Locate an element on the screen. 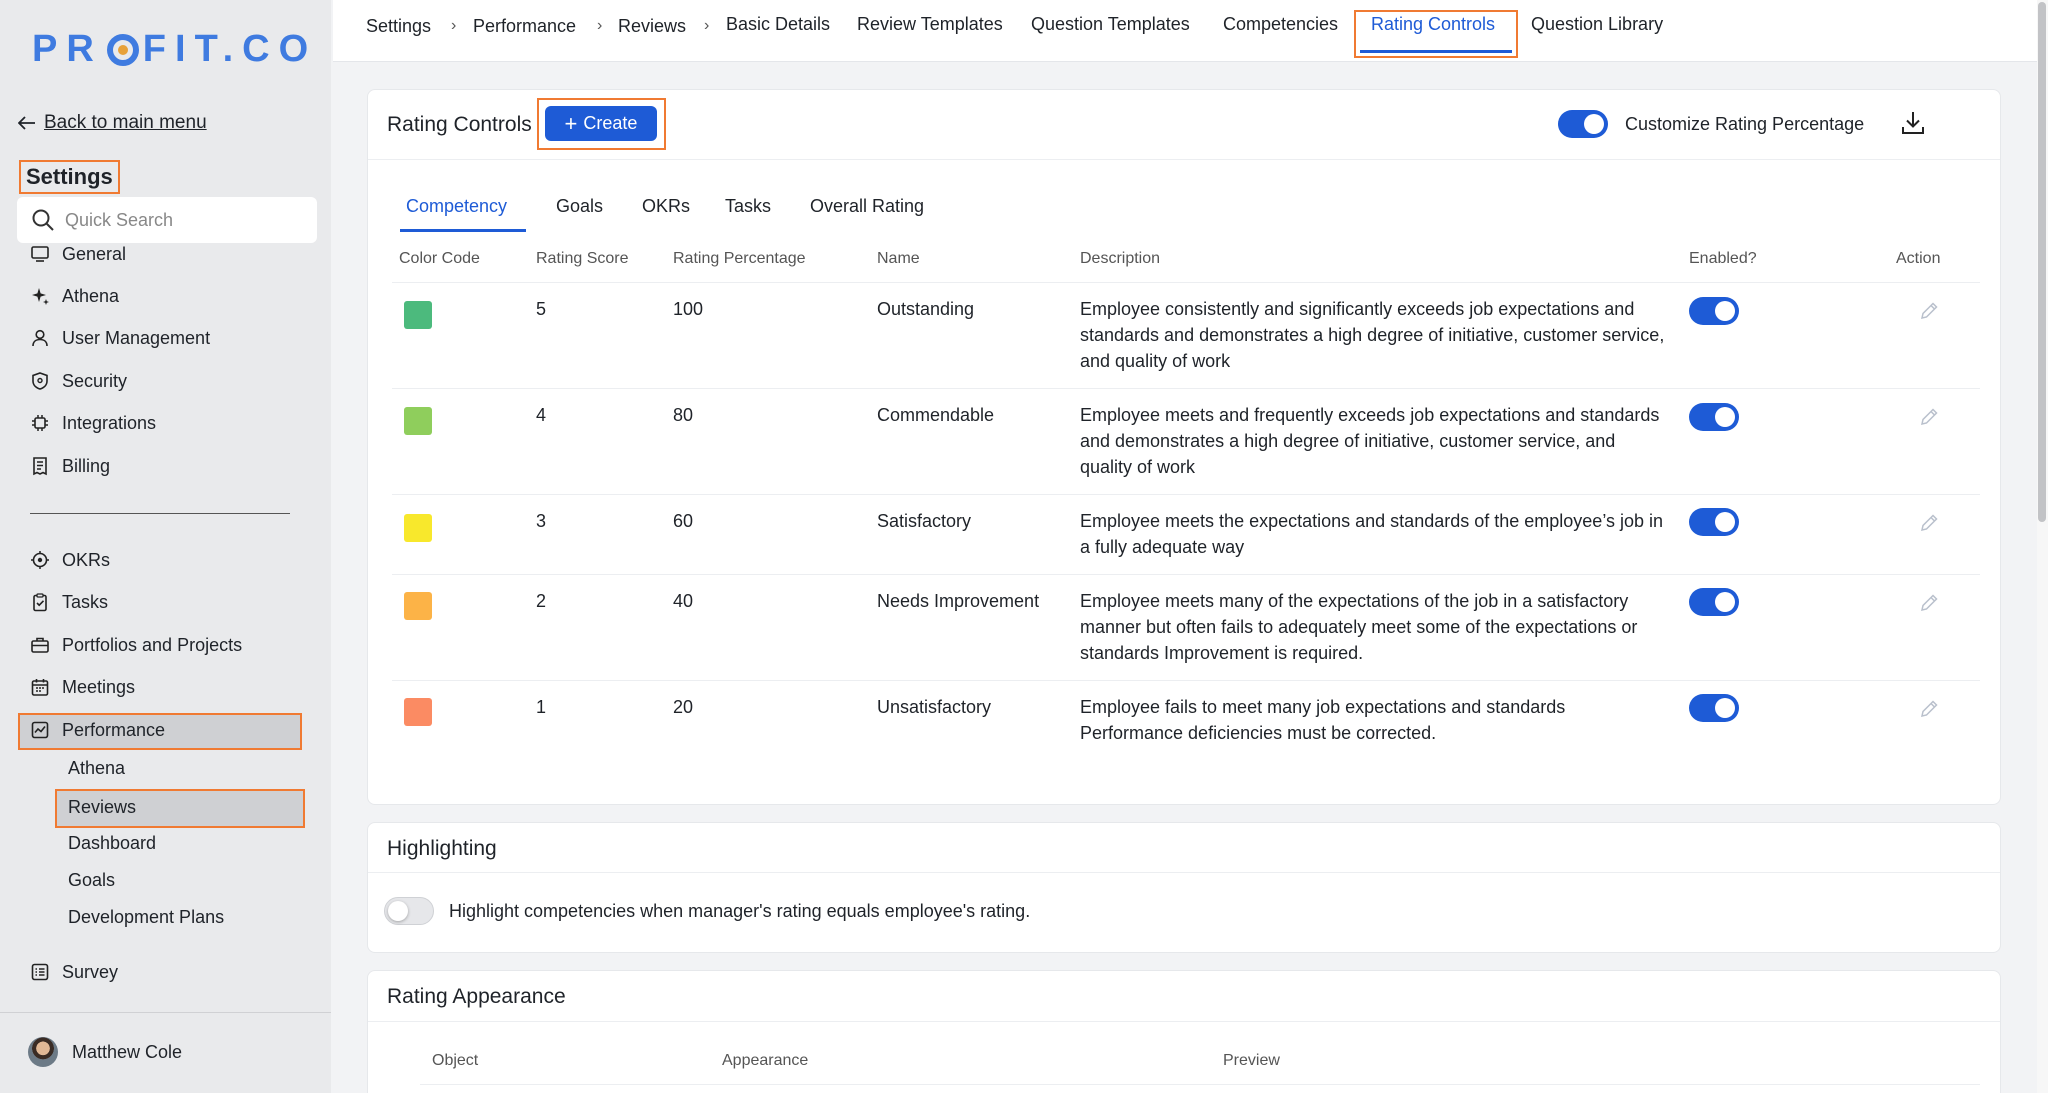 Image resolution: width=2048 pixels, height=1093 pixels. chip-icon is located at coordinates (40, 423).